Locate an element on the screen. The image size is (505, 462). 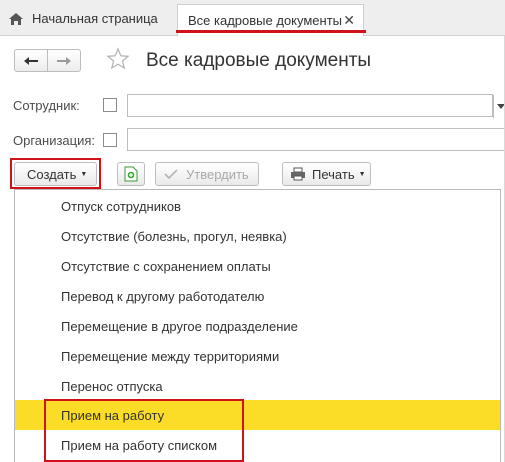
approve-button-label: Утвердить is located at coordinates (217, 174).